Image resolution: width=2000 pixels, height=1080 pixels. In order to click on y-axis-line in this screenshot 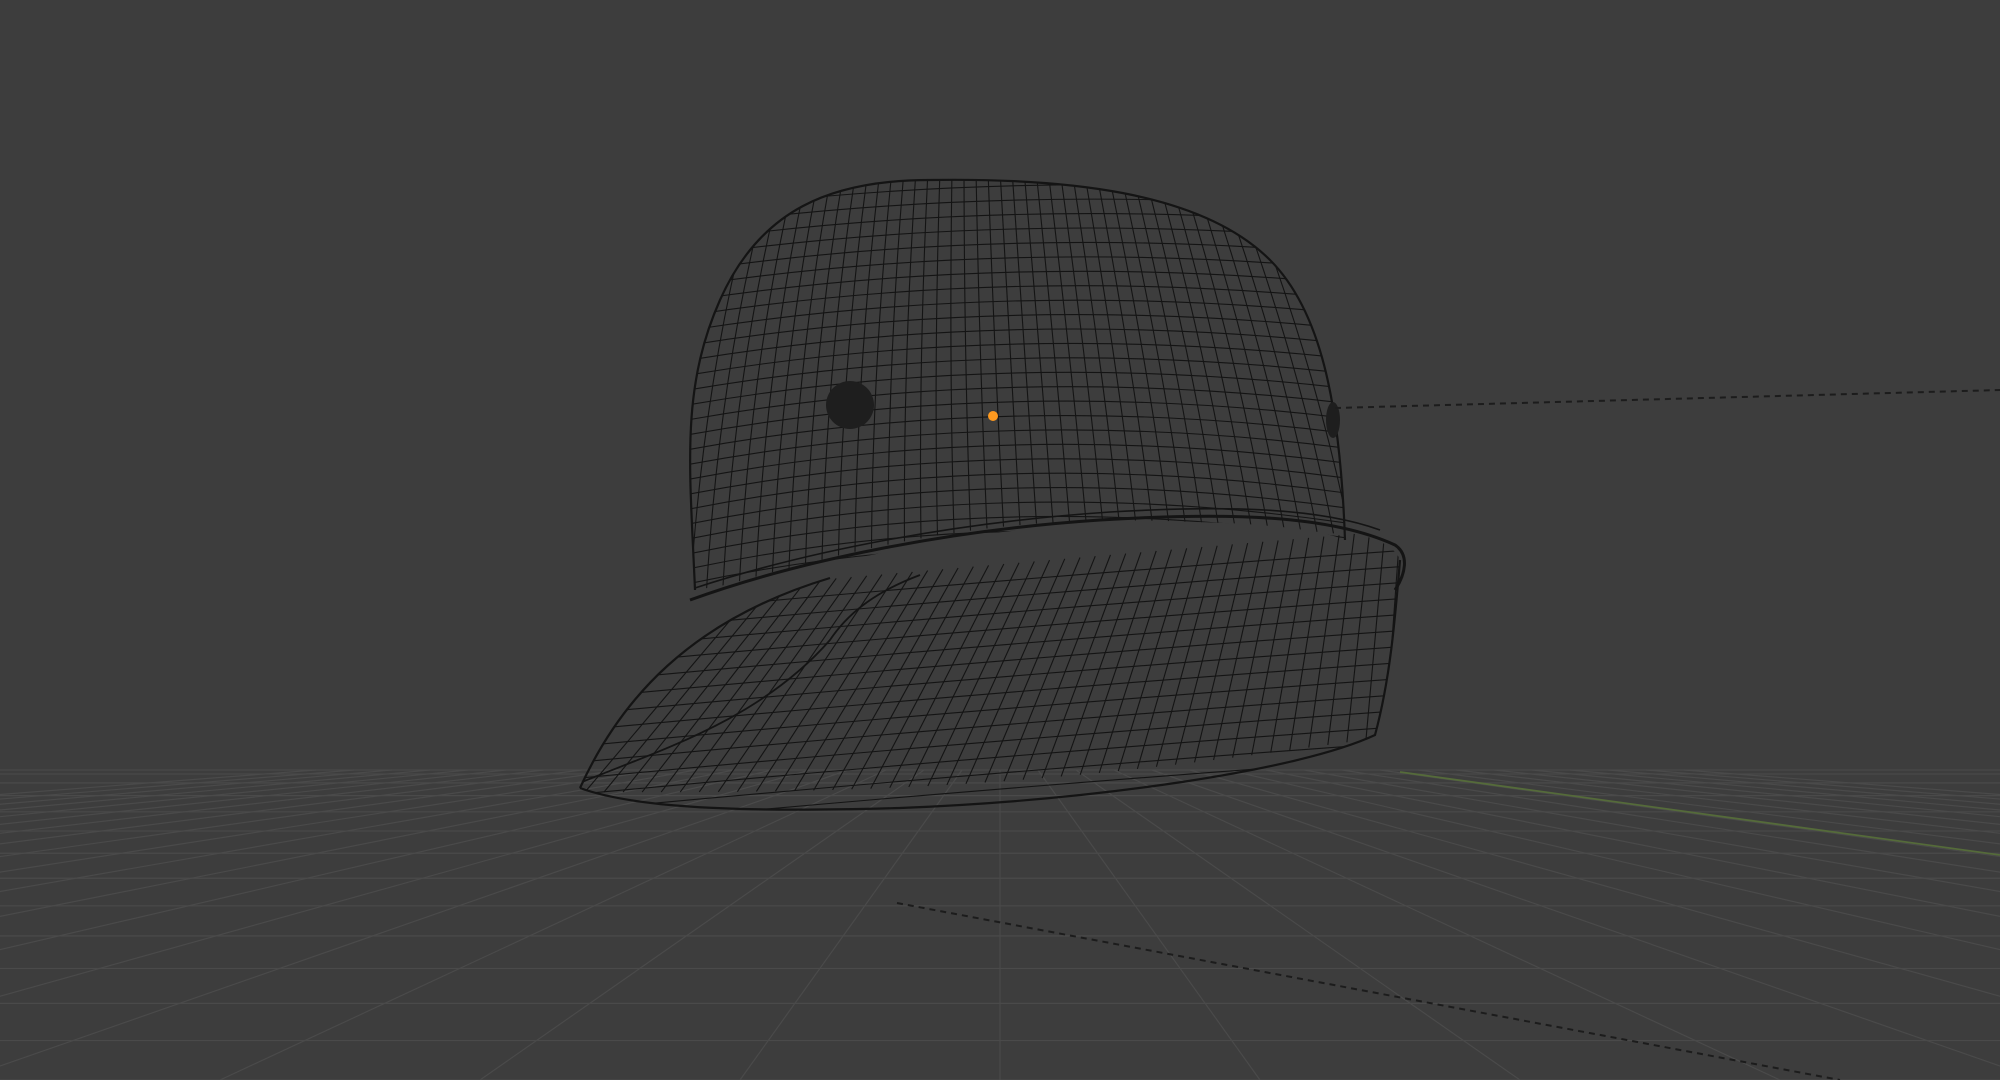, I will do `click(1699, 813)`.